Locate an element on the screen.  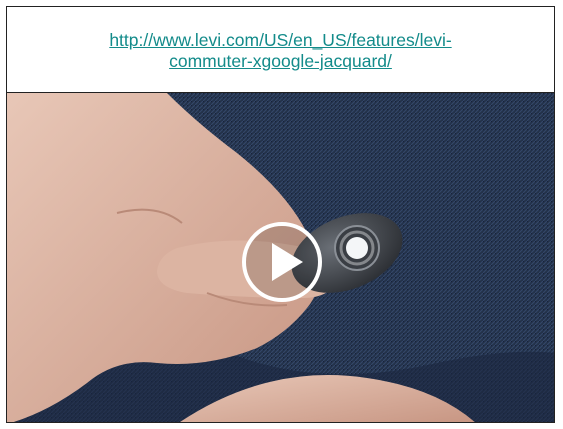
play-icon is located at coordinates (282, 262).